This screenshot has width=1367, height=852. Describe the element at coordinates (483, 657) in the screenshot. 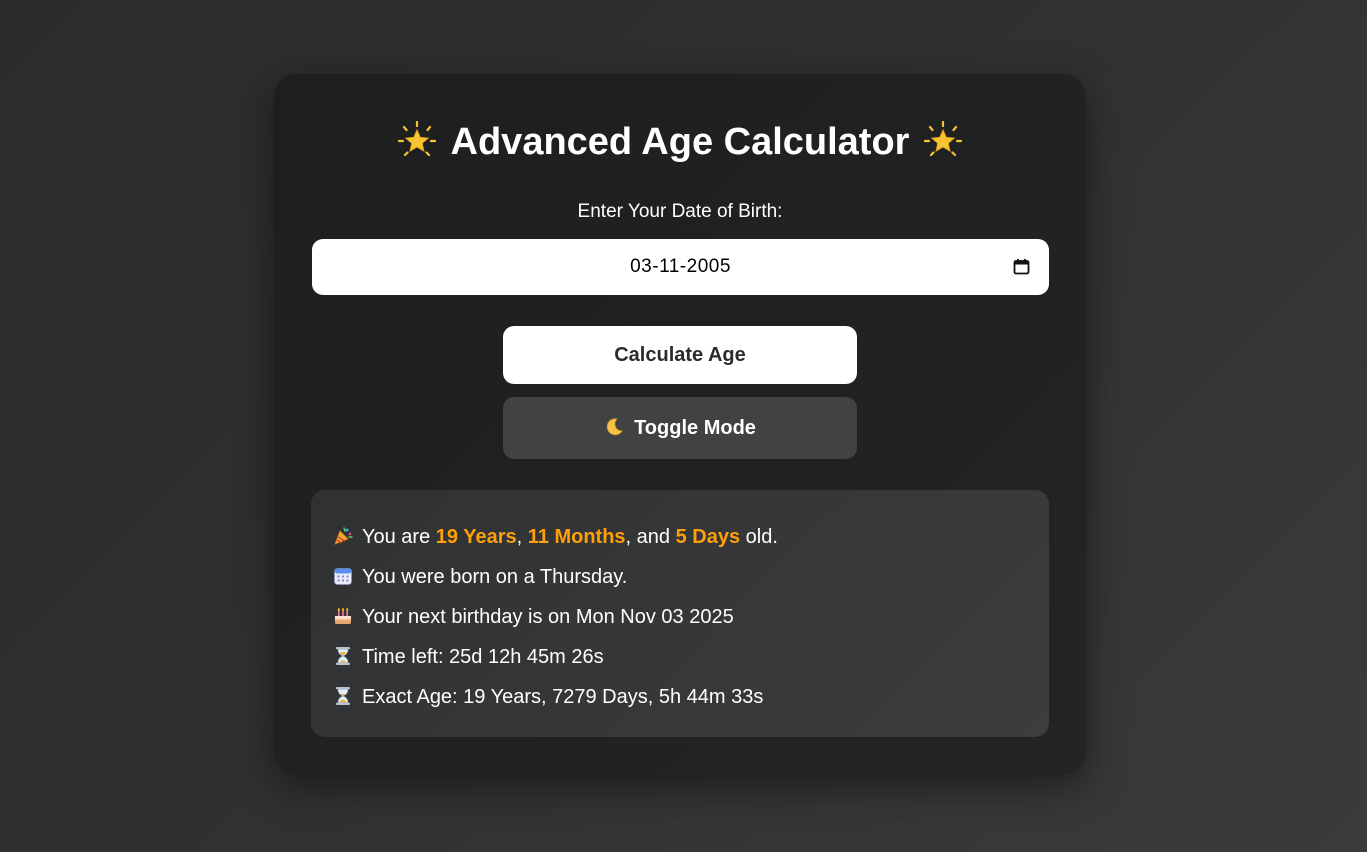

I see `time-left-text: Time left: 25d 12h 45m 26s` at that location.